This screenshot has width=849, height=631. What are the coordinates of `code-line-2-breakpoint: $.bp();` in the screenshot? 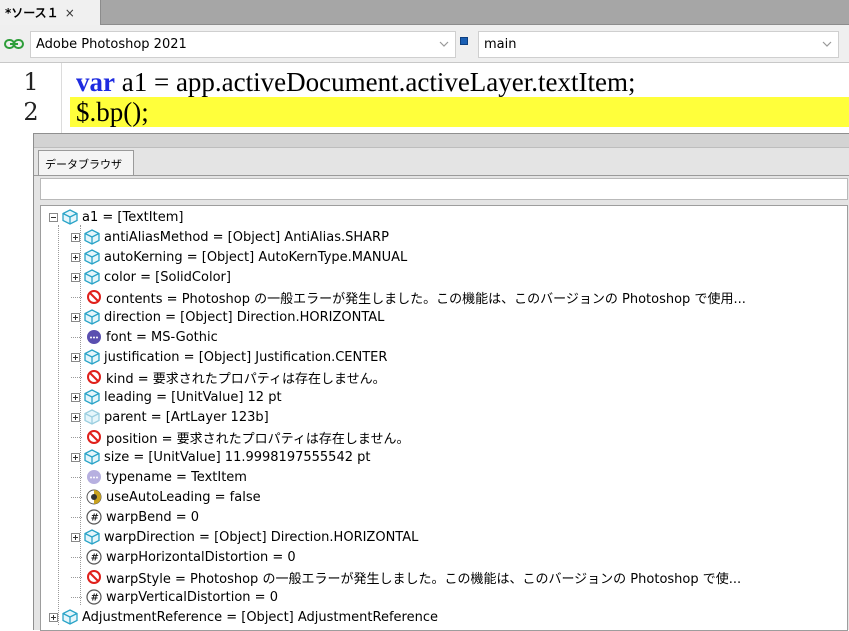 It's located at (459, 112).